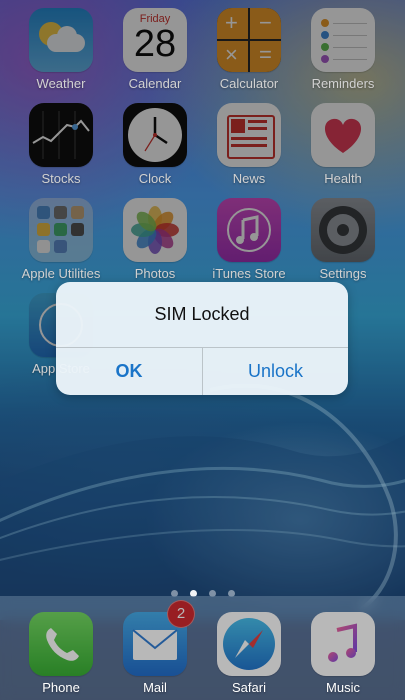 This screenshot has width=405, height=700. I want to click on dock: Phone 2 Mail Safari Music, so click(202, 648).